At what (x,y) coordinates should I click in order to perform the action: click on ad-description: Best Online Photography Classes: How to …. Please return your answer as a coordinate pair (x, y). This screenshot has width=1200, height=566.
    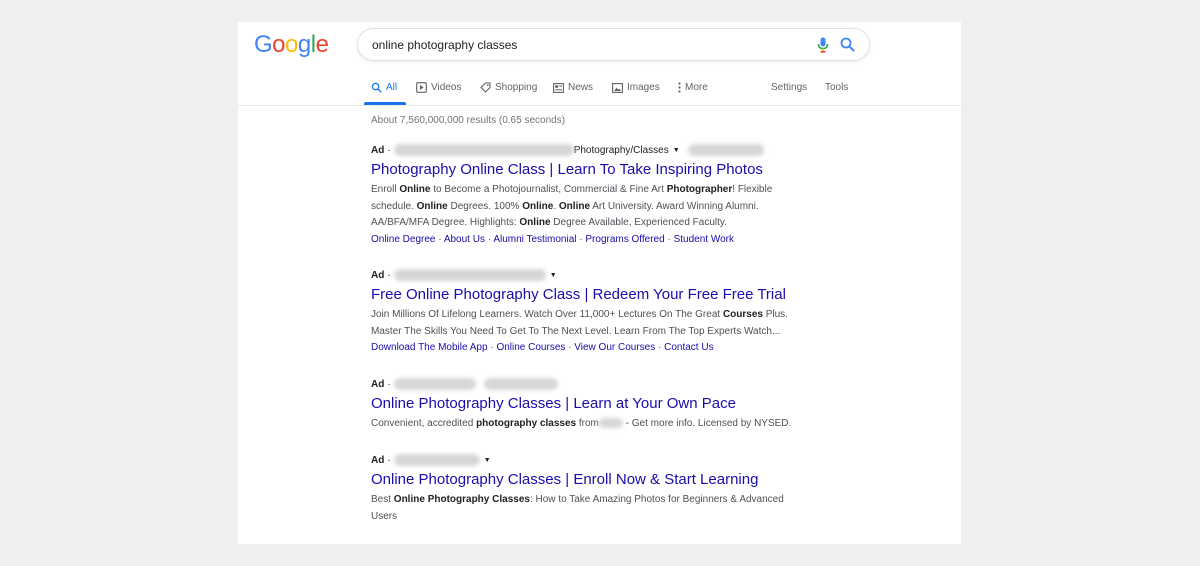
    Looking at the image, I should click on (591, 508).